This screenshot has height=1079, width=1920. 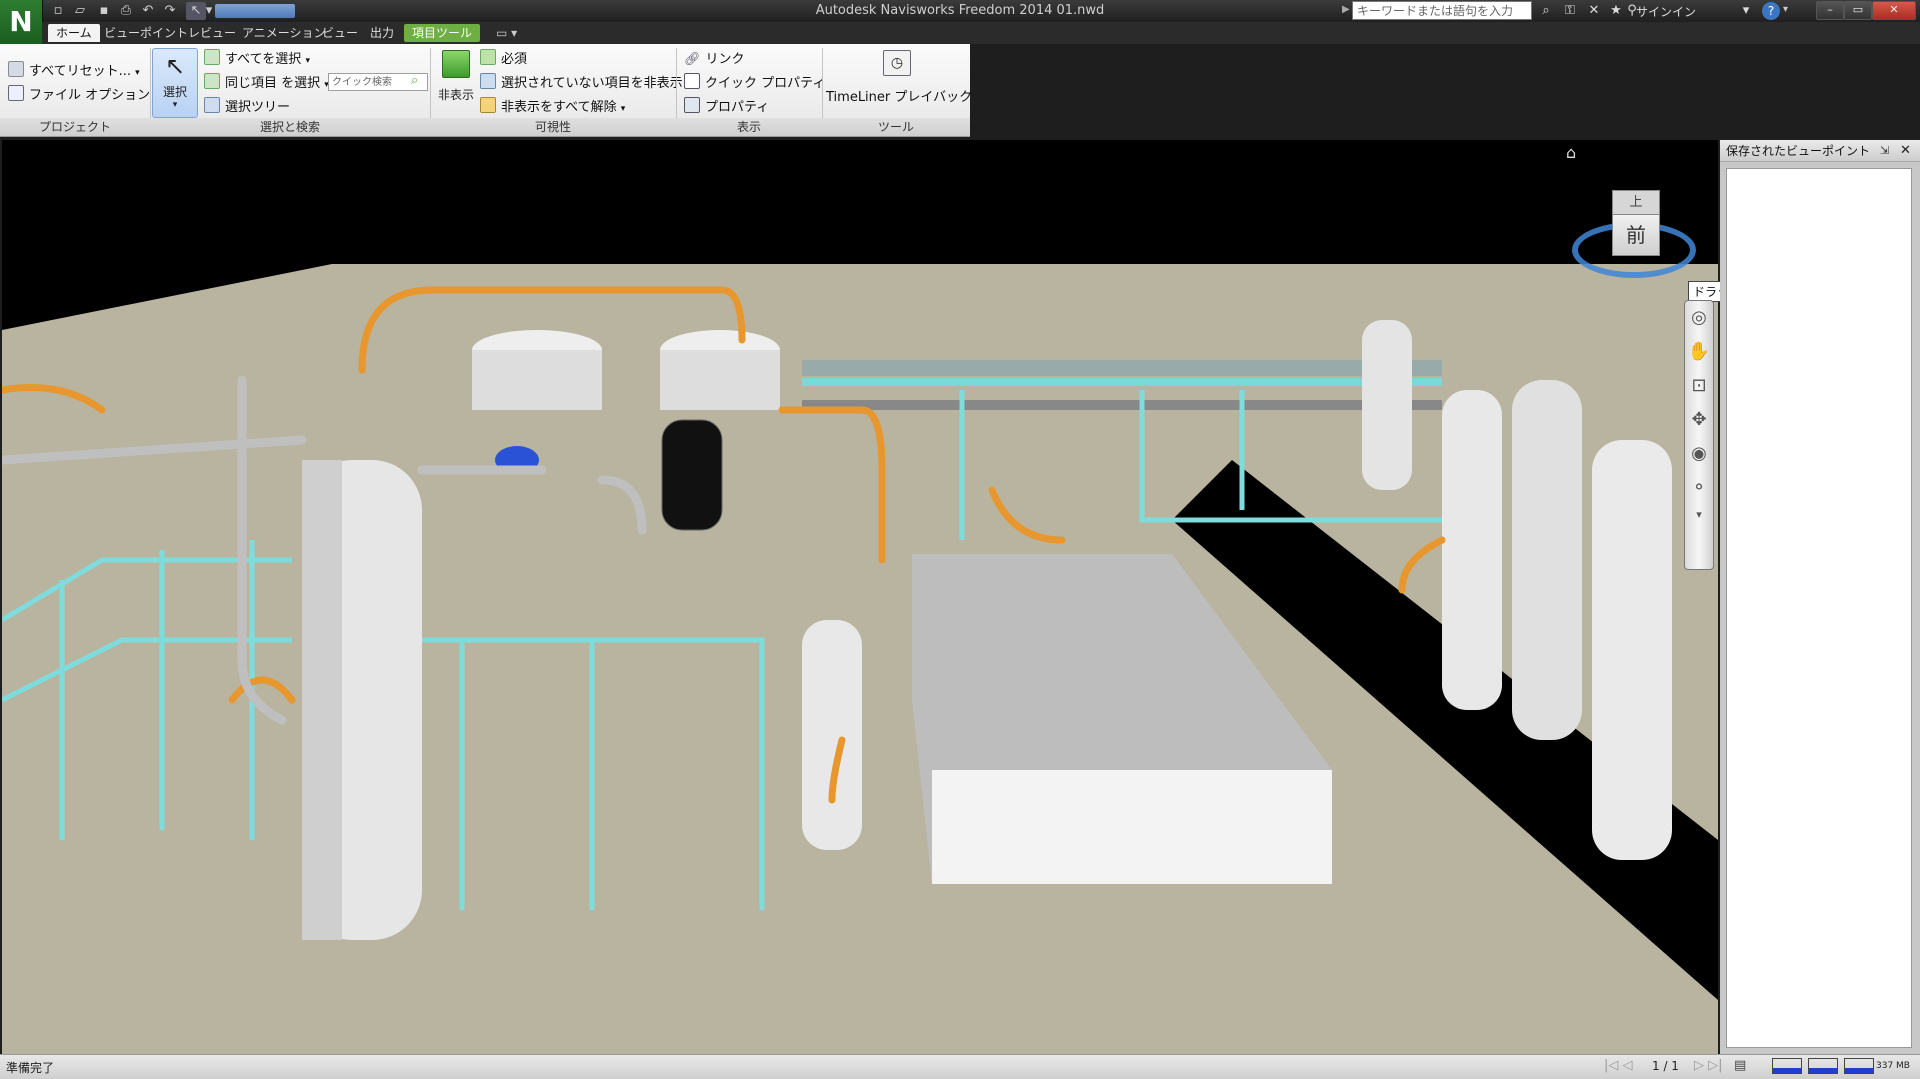 I want to click on file-options-button: ファイル オプション, so click(x=79, y=93).